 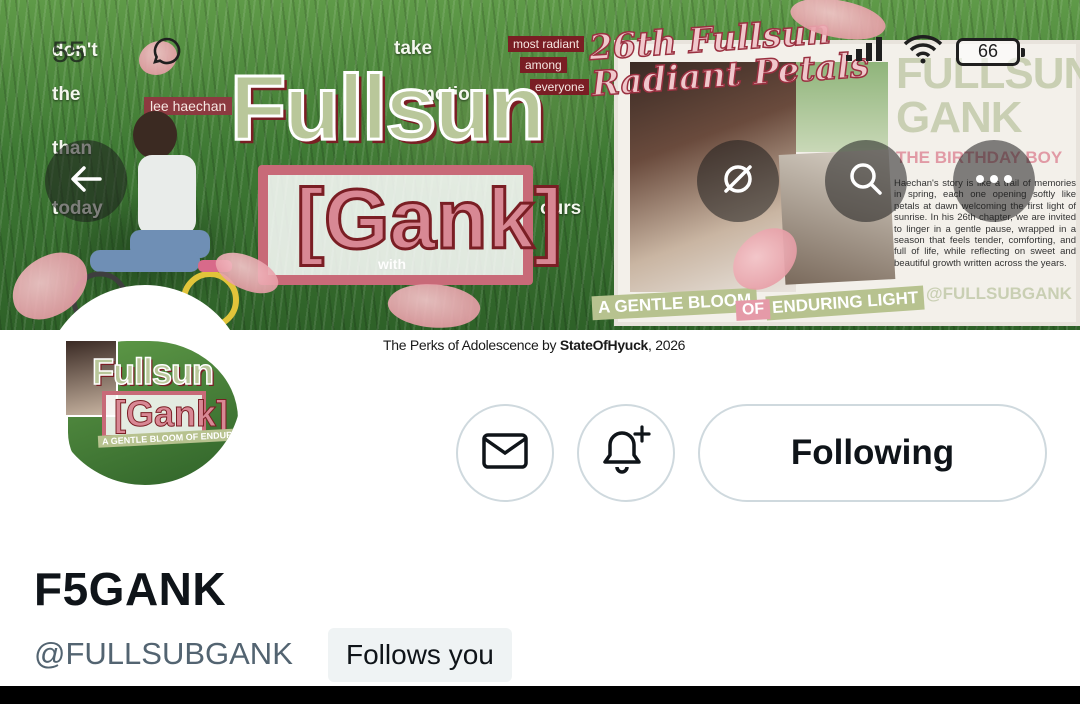 What do you see at coordinates (130, 589) in the screenshot?
I see `display-name: F5GANK` at bounding box center [130, 589].